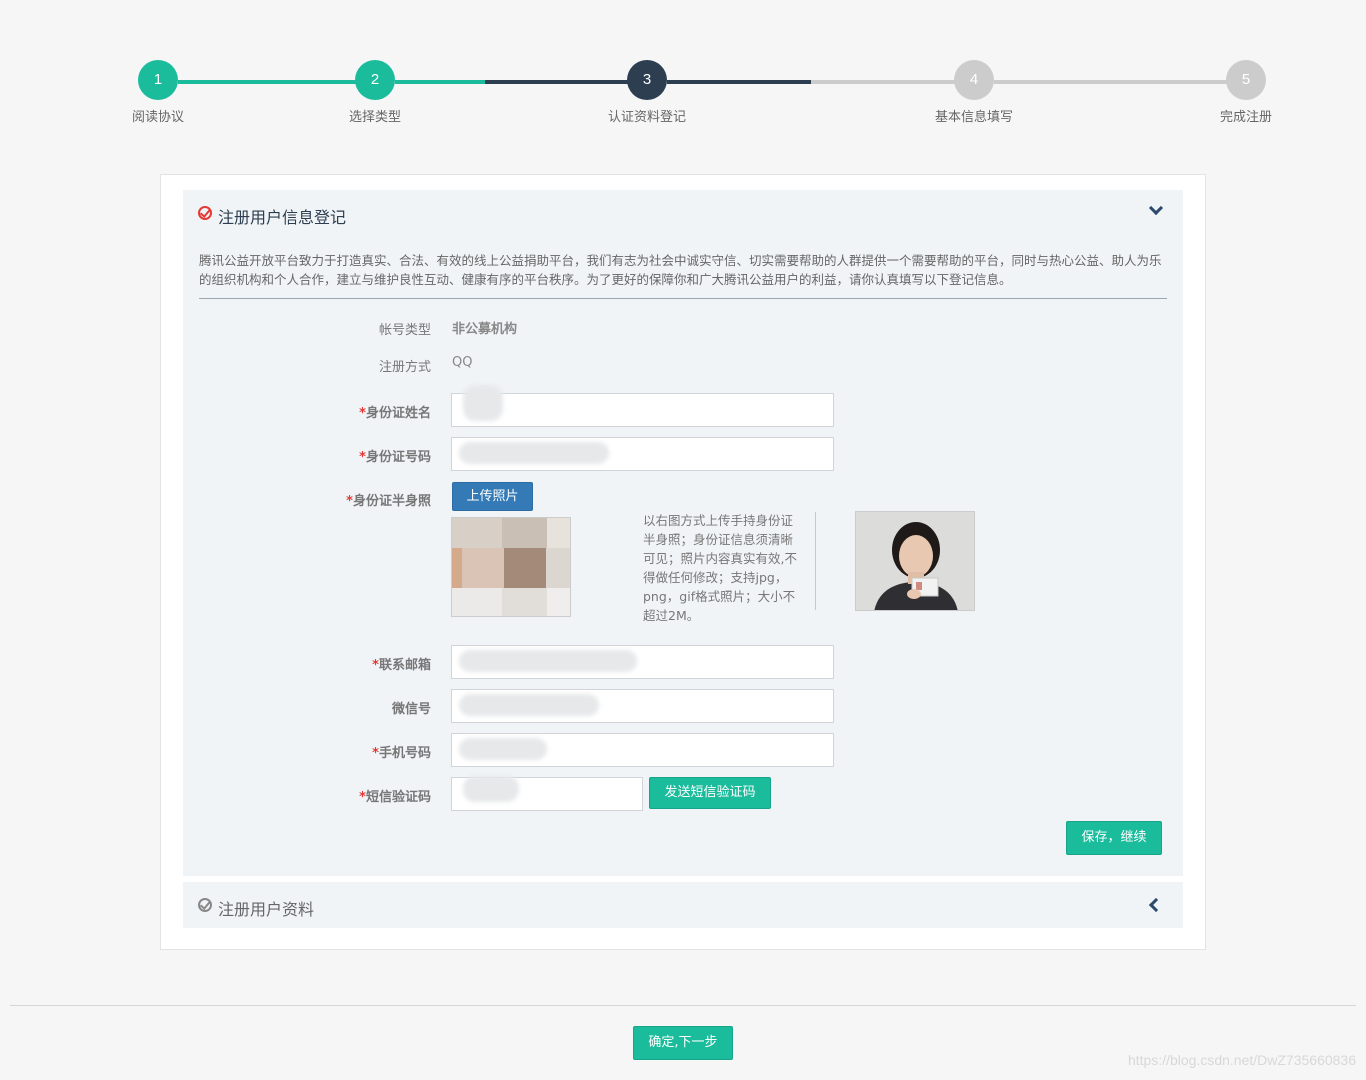 Image resolution: width=1366 pixels, height=1080 pixels. Describe the element at coordinates (351, 455) in the screenshot. I see `id-number-label: *身份证号码` at that location.